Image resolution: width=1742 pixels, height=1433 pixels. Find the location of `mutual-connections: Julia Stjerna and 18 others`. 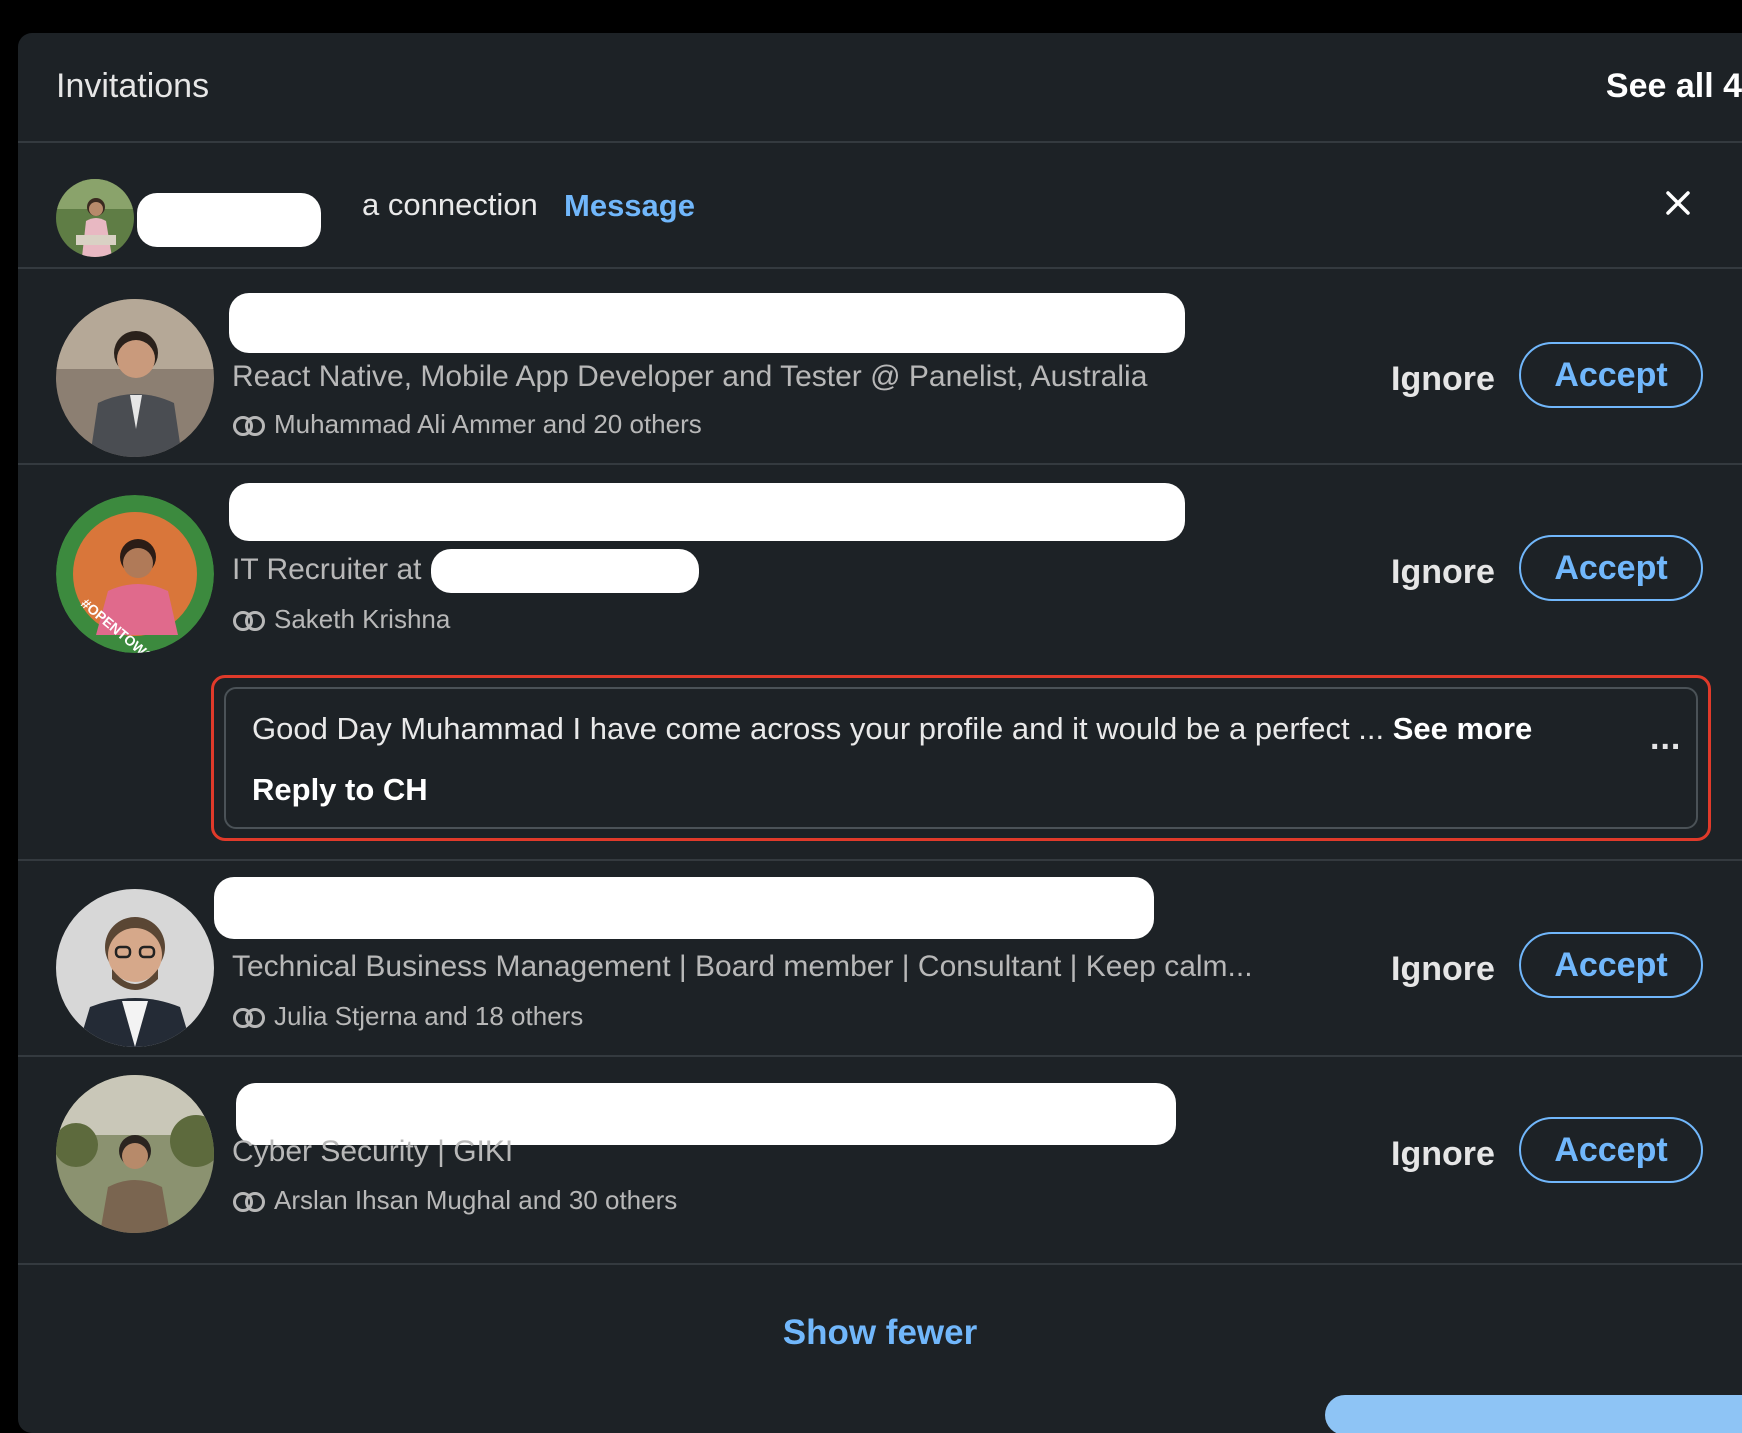

mutual-connections: Julia Stjerna and 18 others is located at coordinates (407, 1016).